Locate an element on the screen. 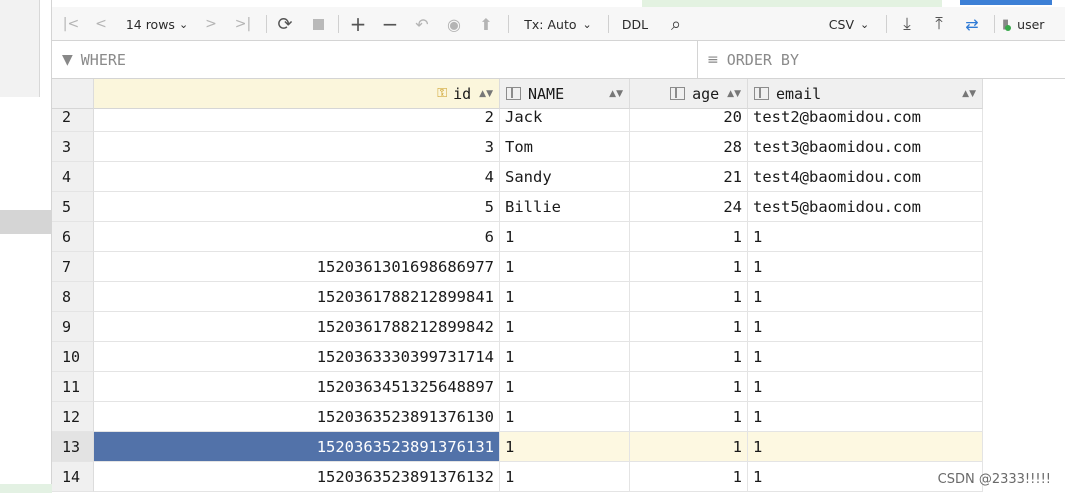 This screenshot has width=1065, height=493. cell-email: test2@baomidou.com is located at coordinates (865, 120).